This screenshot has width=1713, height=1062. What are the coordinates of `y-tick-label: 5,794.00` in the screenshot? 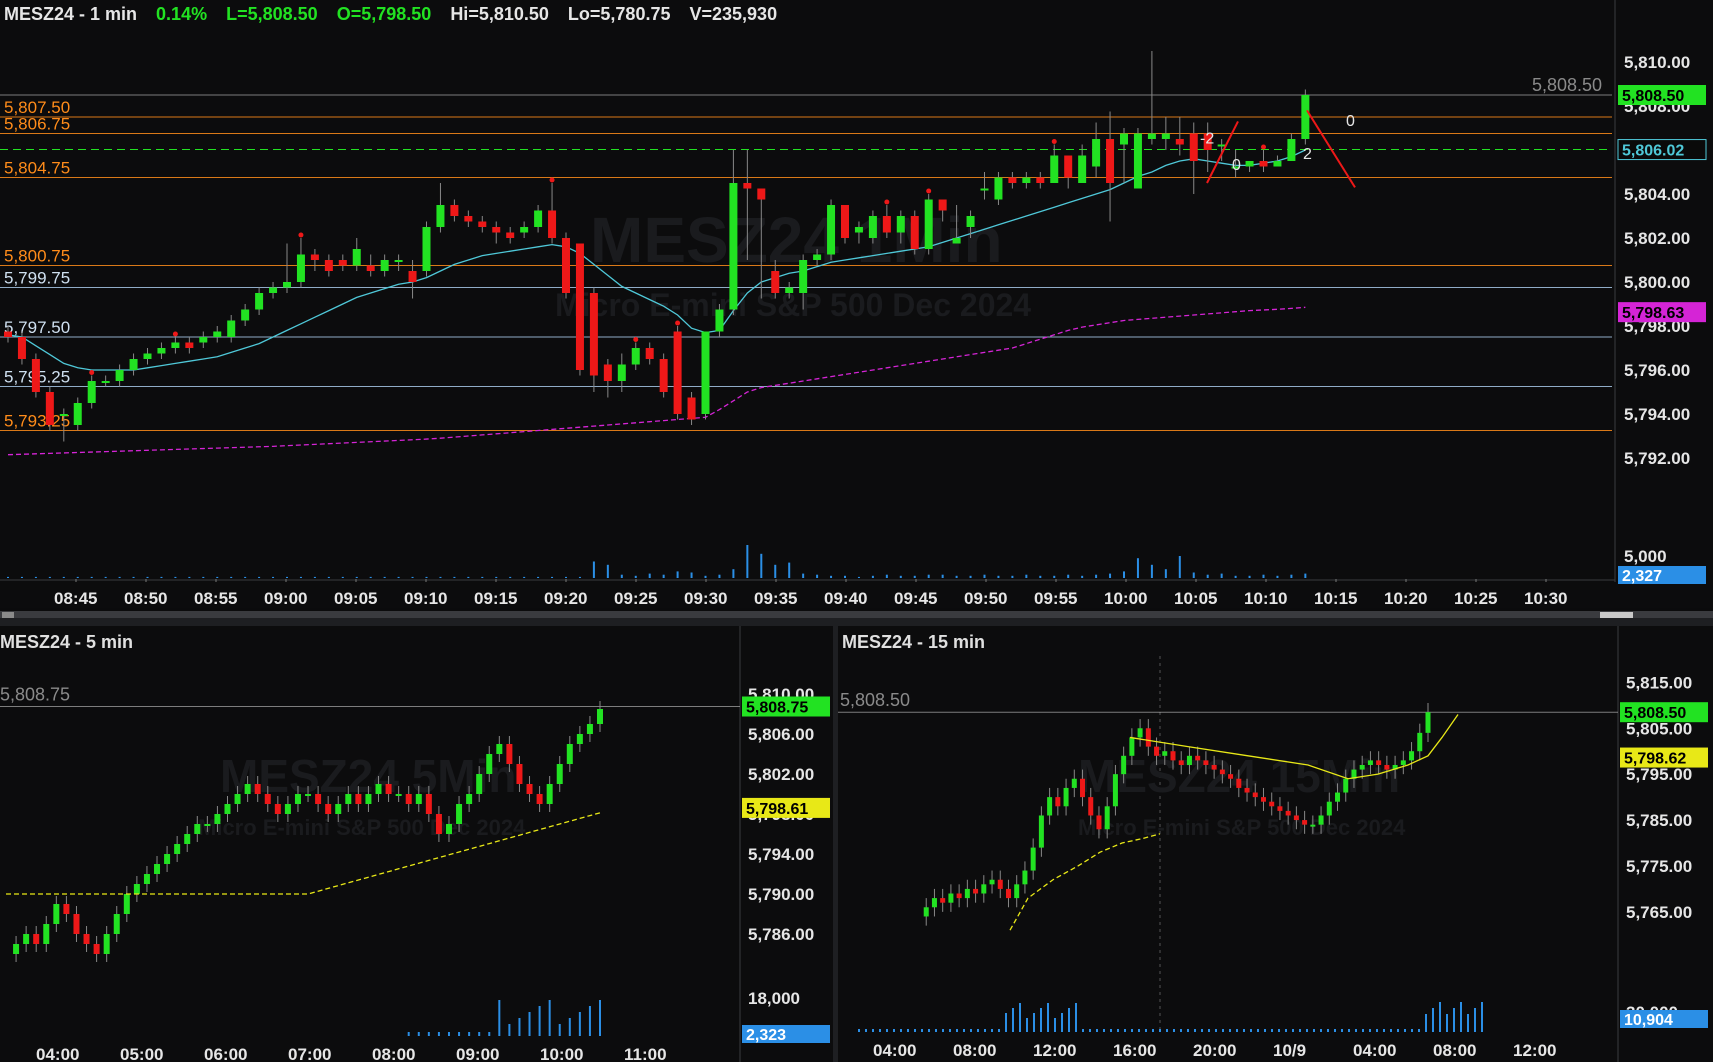 It's located at (1657, 414).